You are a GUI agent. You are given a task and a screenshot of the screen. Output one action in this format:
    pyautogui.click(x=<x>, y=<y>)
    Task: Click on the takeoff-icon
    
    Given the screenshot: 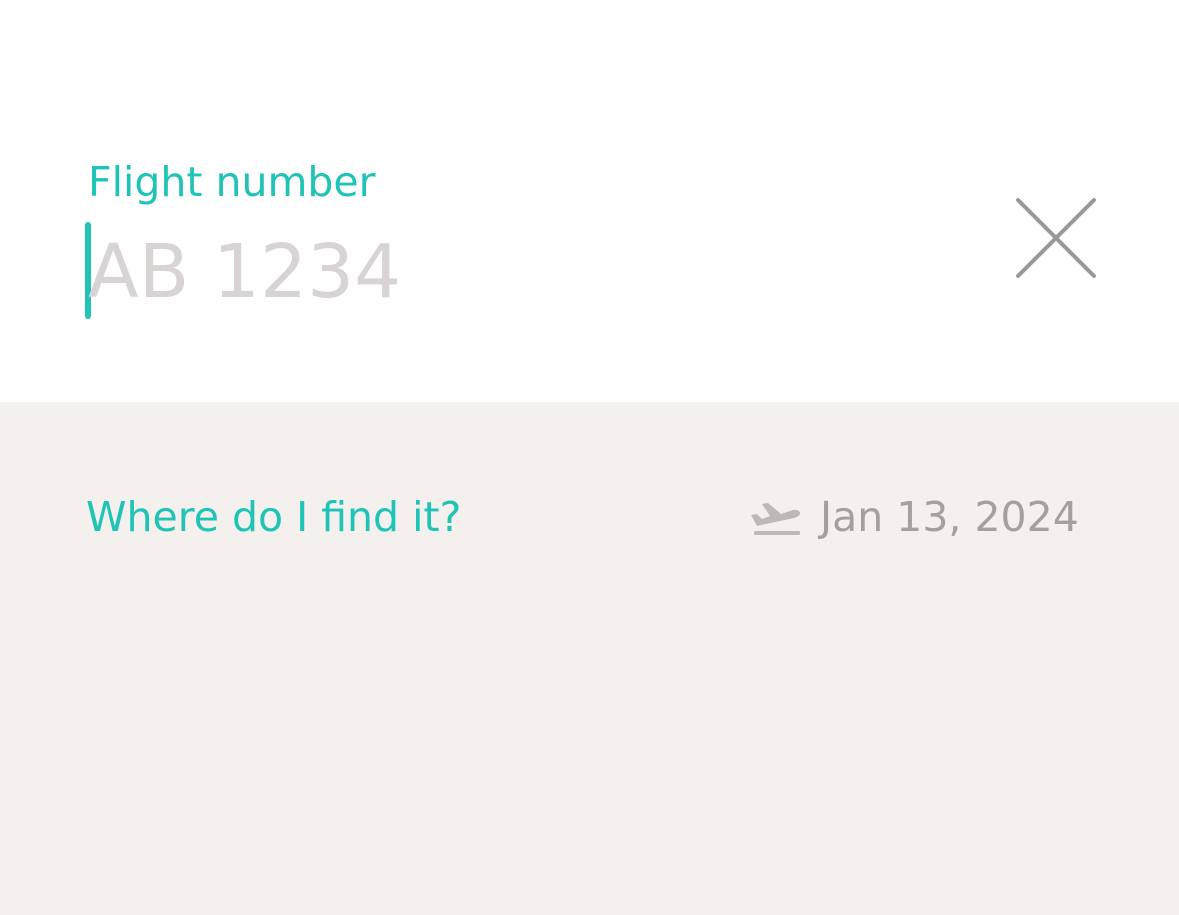 What is the action you would take?
    pyautogui.click(x=775, y=519)
    